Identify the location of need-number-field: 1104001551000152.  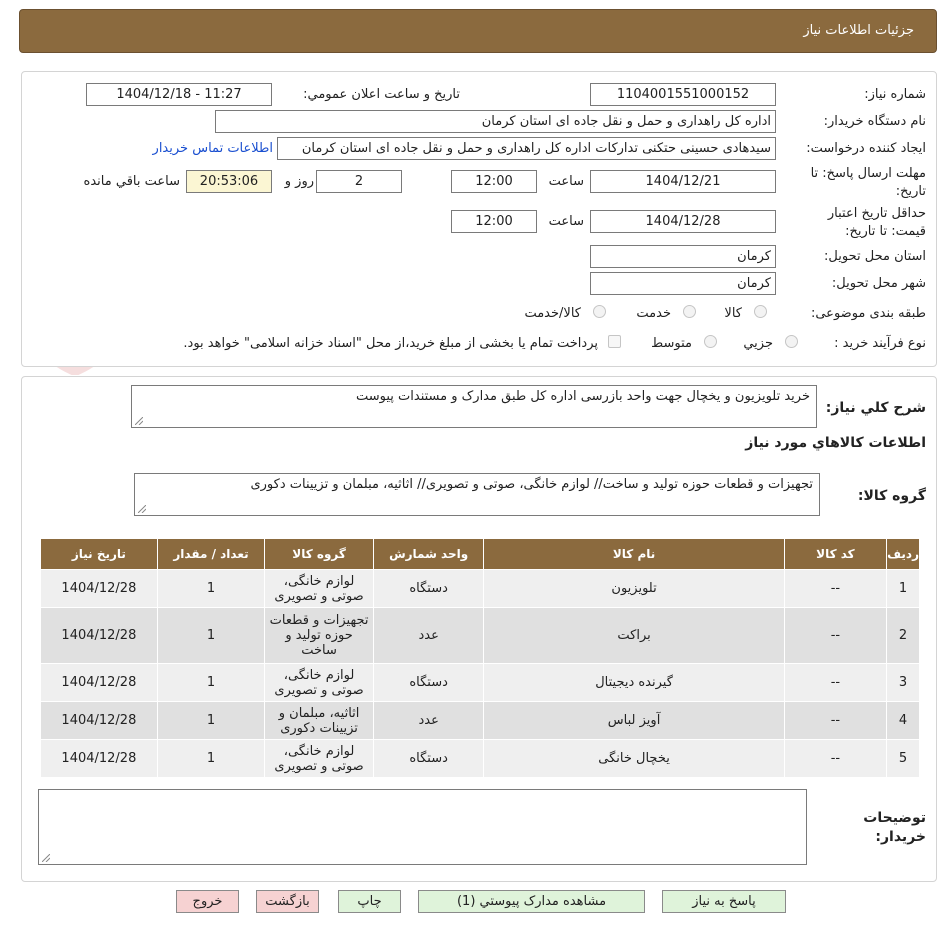
(683, 94).